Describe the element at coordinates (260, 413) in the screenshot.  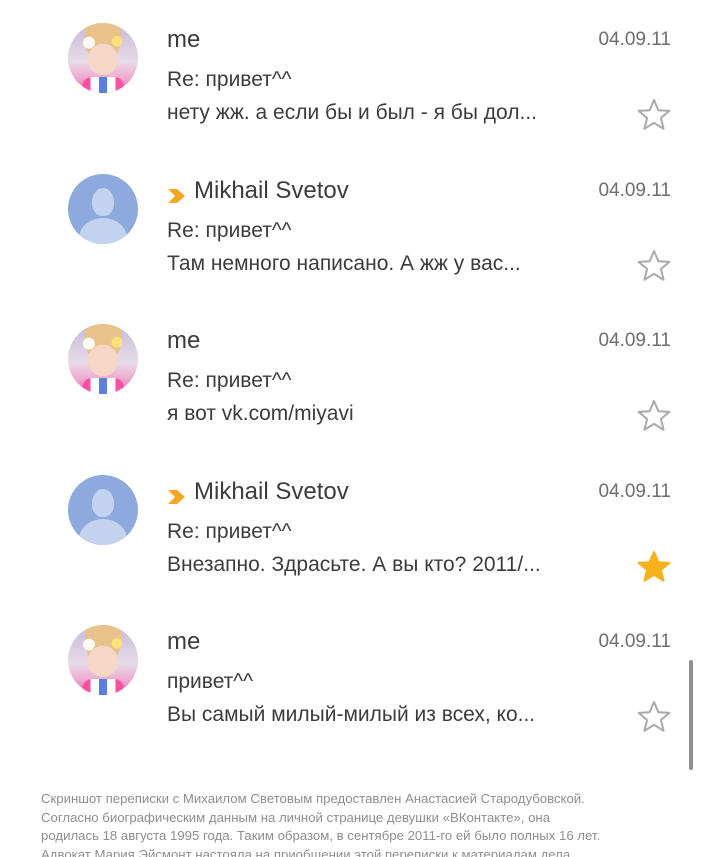
I see `message-preview: я вот vk.com/miyavi` at that location.